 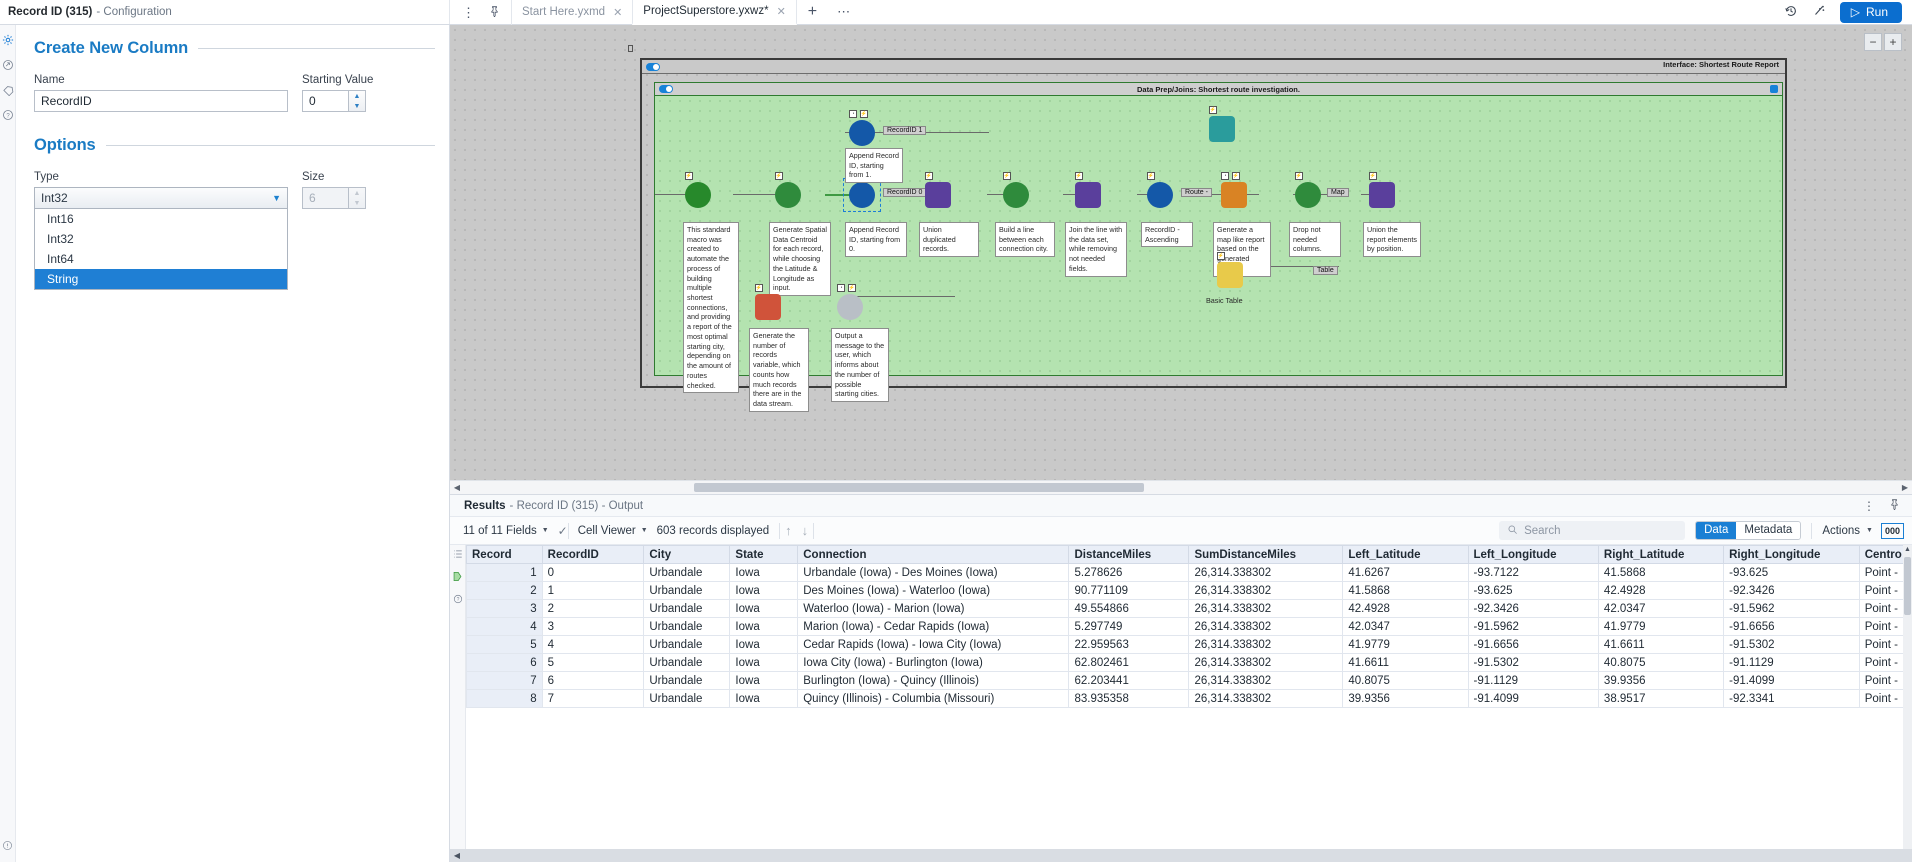 I want to click on apply-check-icon: ✓, so click(x=563, y=531).